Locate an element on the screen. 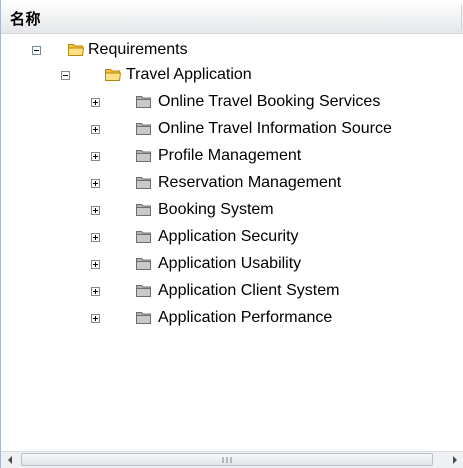 The height and width of the screenshot is (468, 463). tree-node-label: Travel Application is located at coordinates (189, 74).